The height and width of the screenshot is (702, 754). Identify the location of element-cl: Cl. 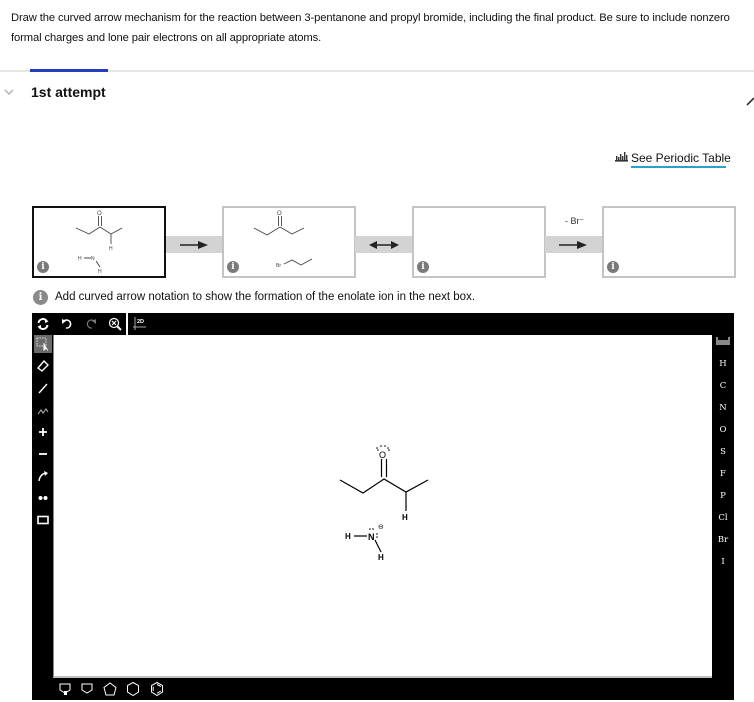
(723, 518).